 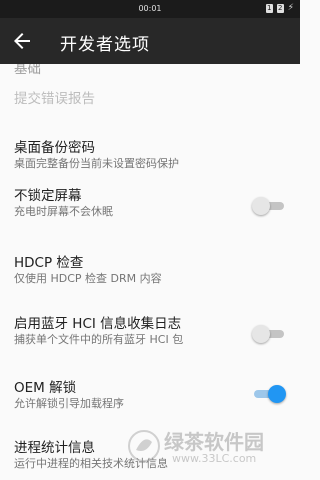 I want to click on oem-unlock-title: OEM 解锁, so click(x=45, y=388).